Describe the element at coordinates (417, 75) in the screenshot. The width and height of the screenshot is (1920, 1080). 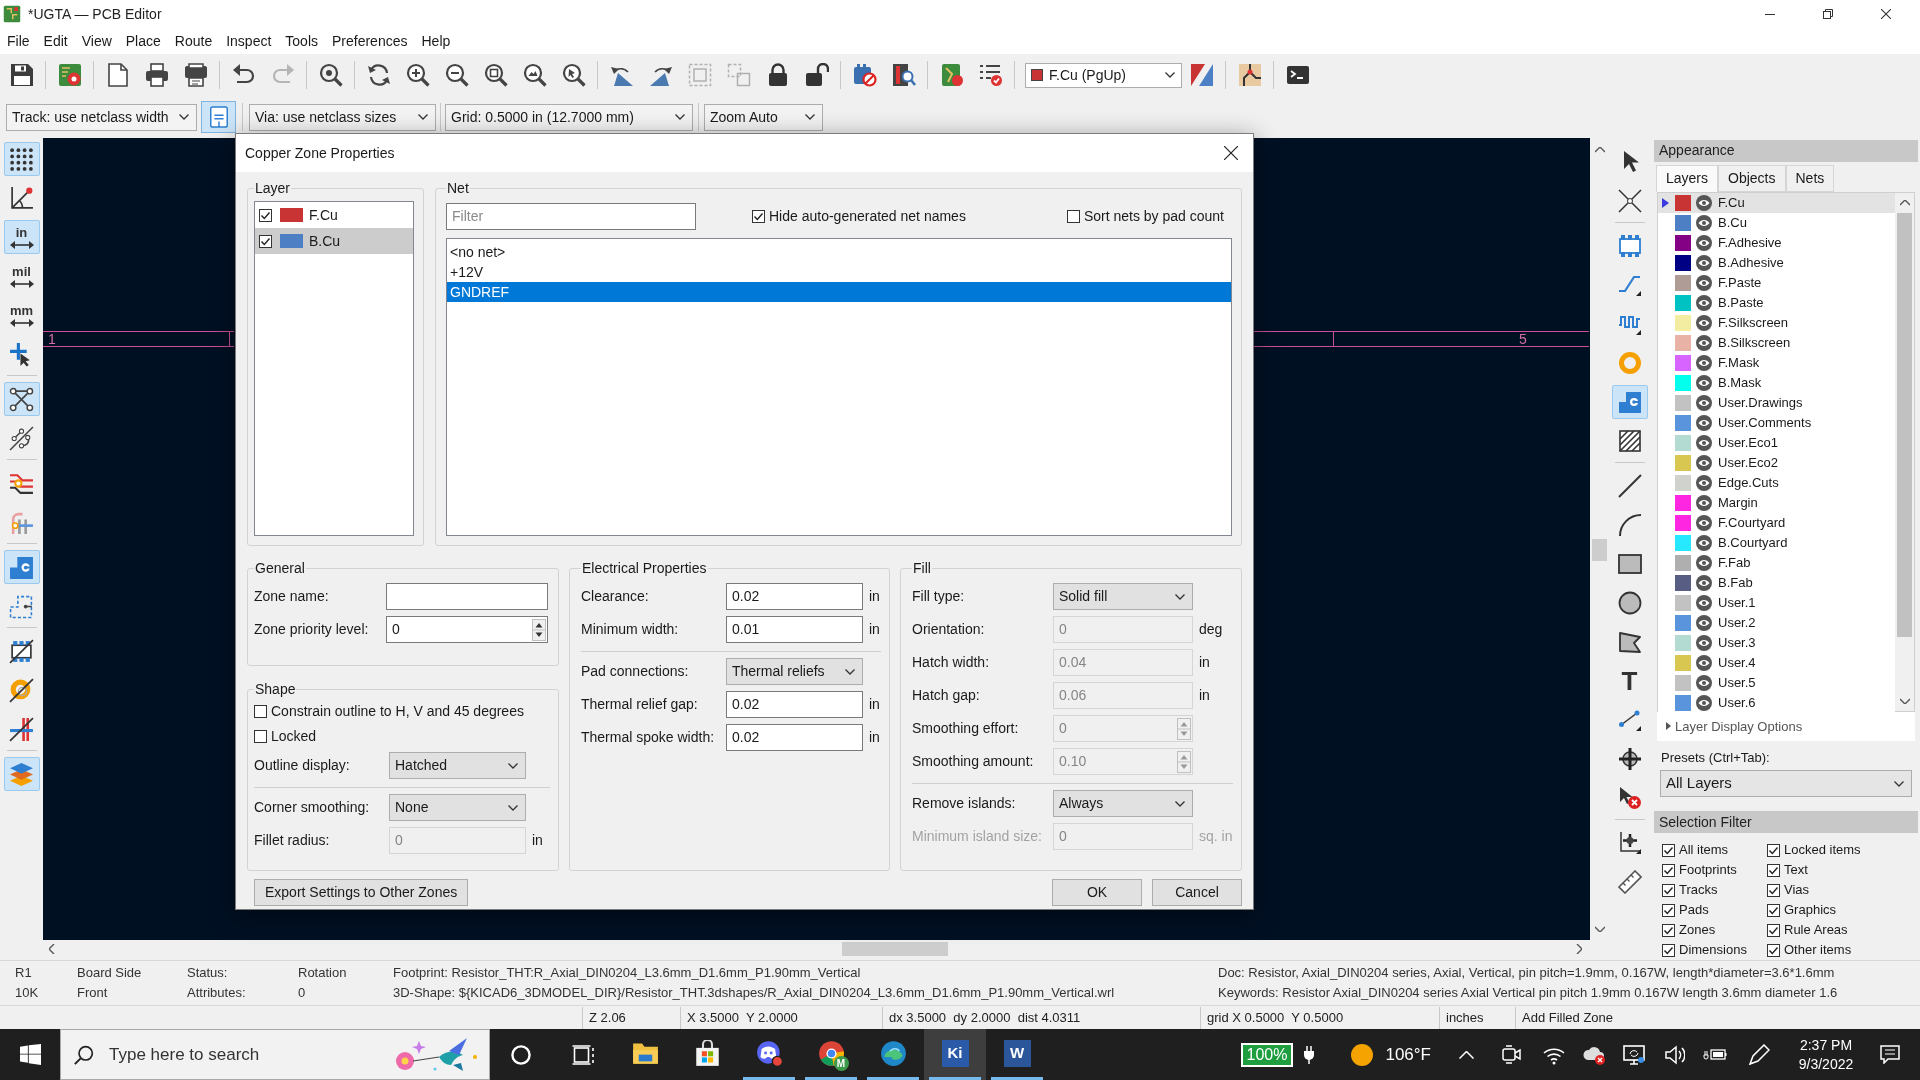
I see `zoom-in-icon` at that location.